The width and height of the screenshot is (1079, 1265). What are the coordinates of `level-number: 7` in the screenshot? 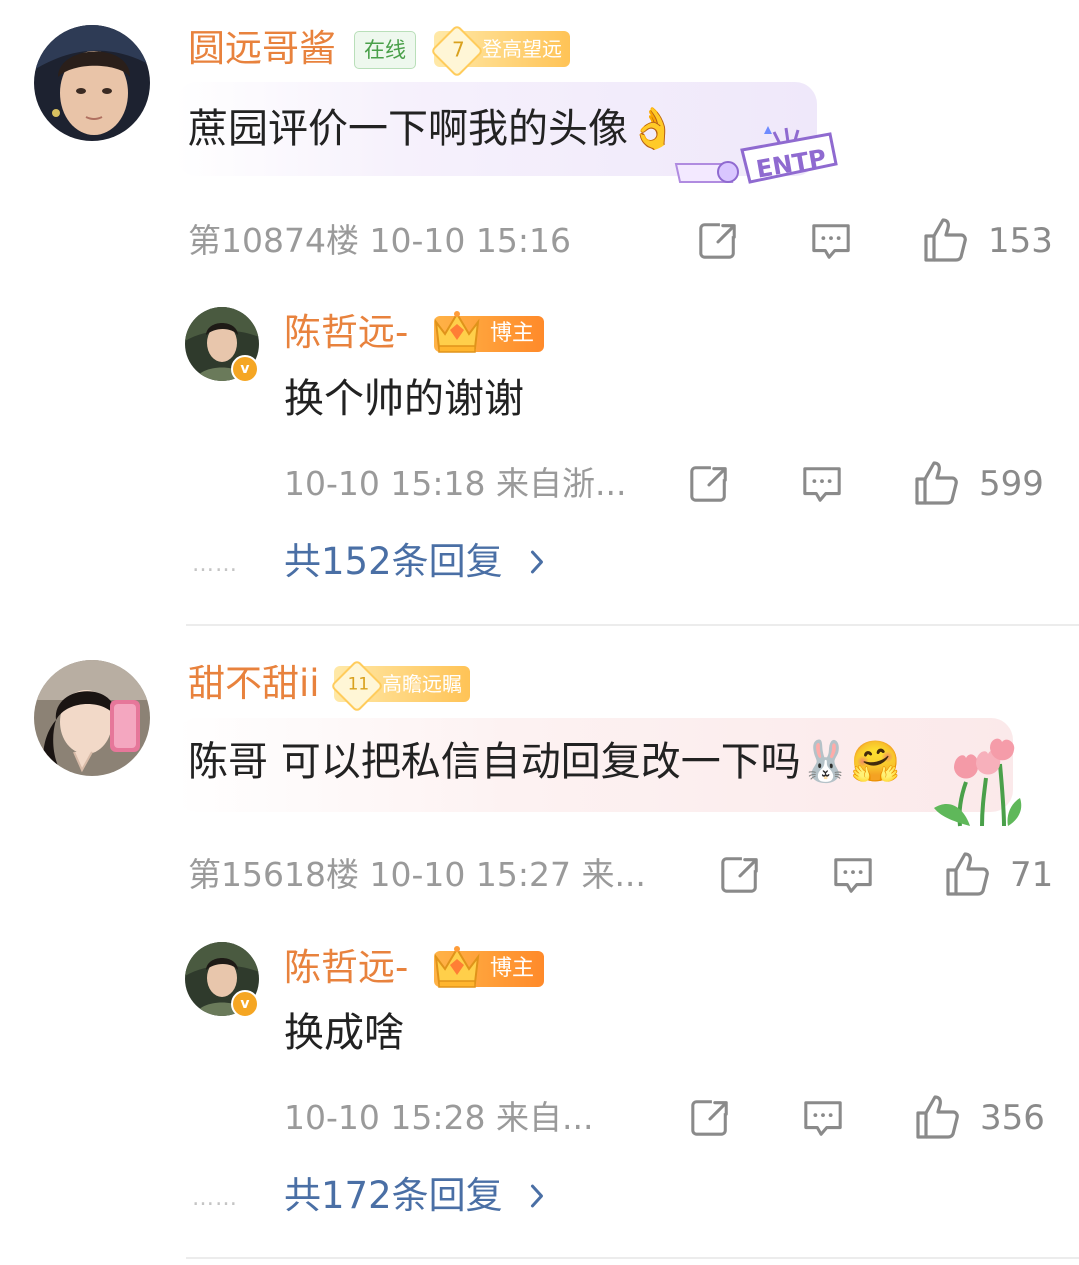 It's located at (458, 49).